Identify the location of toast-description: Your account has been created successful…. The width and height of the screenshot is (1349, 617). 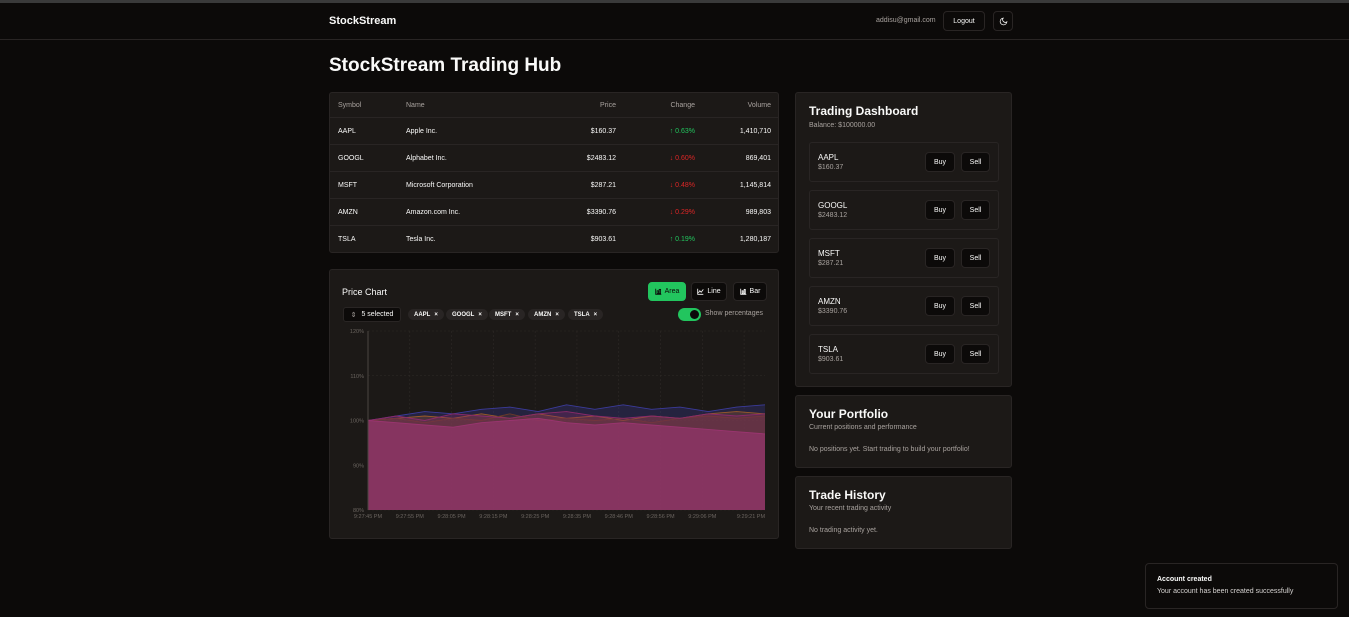
(1225, 591).